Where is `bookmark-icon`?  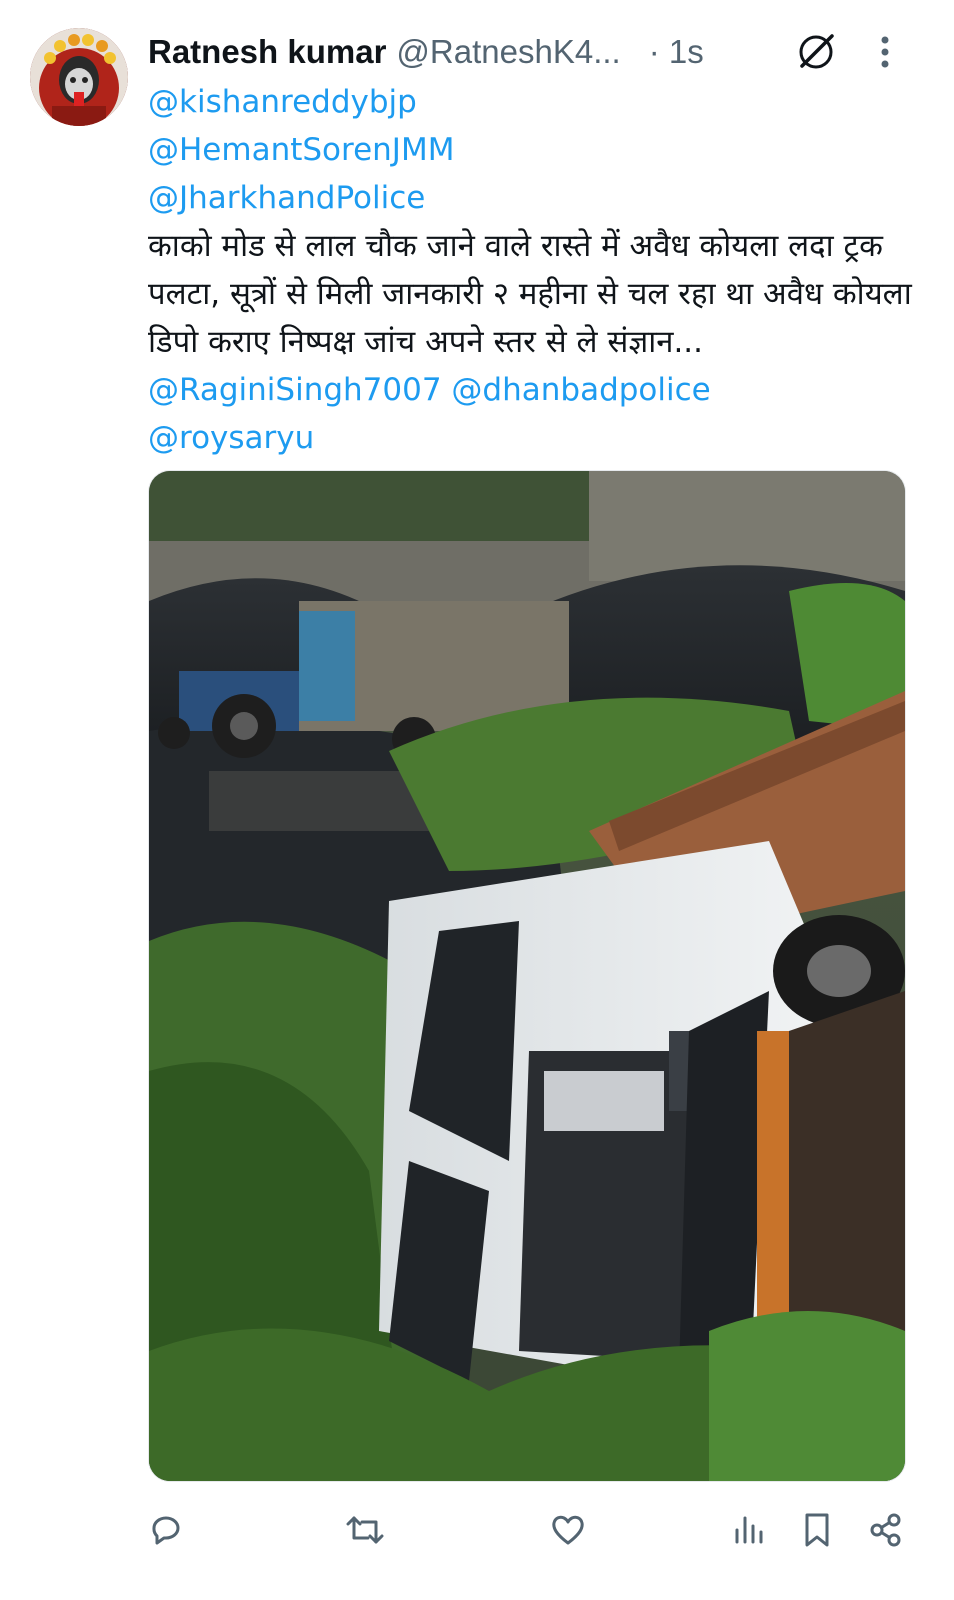 bookmark-icon is located at coordinates (817, 1530).